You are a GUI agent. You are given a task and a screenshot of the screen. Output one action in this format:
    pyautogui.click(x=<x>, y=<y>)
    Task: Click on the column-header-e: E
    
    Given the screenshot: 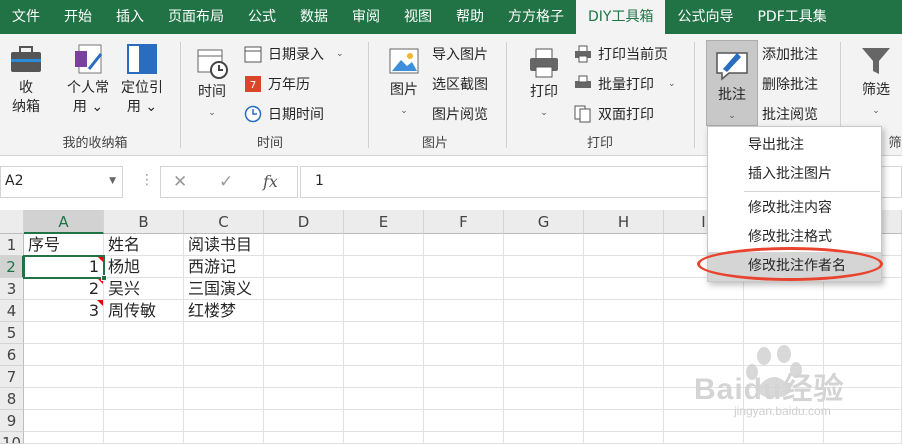 What is the action you would take?
    pyautogui.click(x=384, y=222)
    